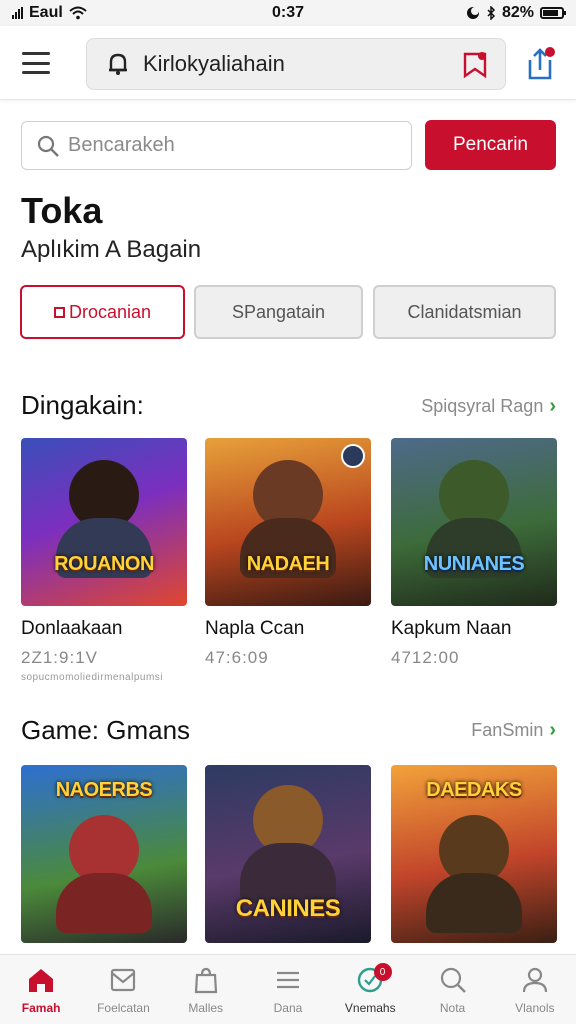  Describe the element at coordinates (17, 13) in the screenshot. I see `signal-icon` at that location.